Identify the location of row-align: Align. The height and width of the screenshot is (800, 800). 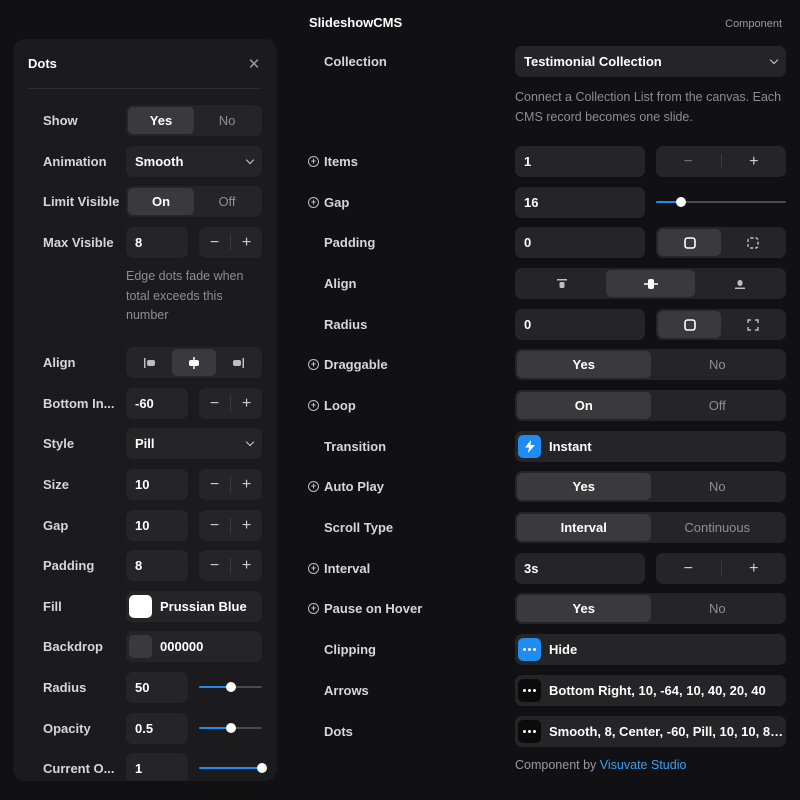
(145, 362).